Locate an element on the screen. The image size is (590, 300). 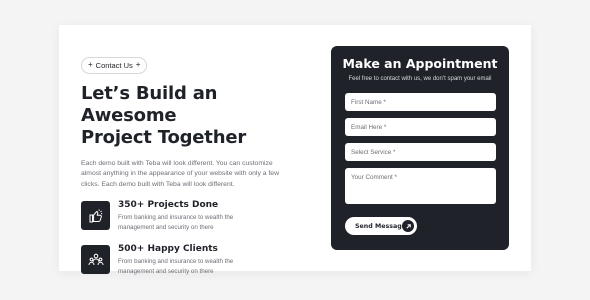
pill-label: Contact Us is located at coordinates (114, 65).